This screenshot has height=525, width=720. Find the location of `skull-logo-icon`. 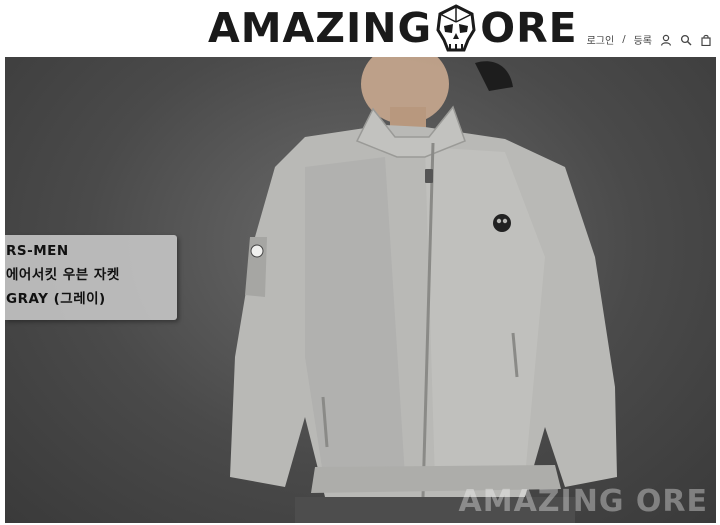

skull-logo-icon is located at coordinates (456, 28).